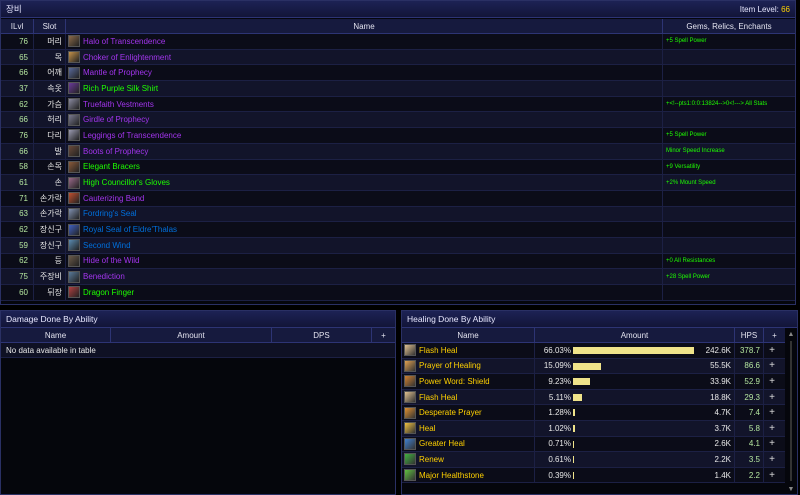 The width and height of the screenshot is (800, 495). What do you see at coordinates (50, 26) in the screenshot?
I see `column-header-slot: Slot` at bounding box center [50, 26].